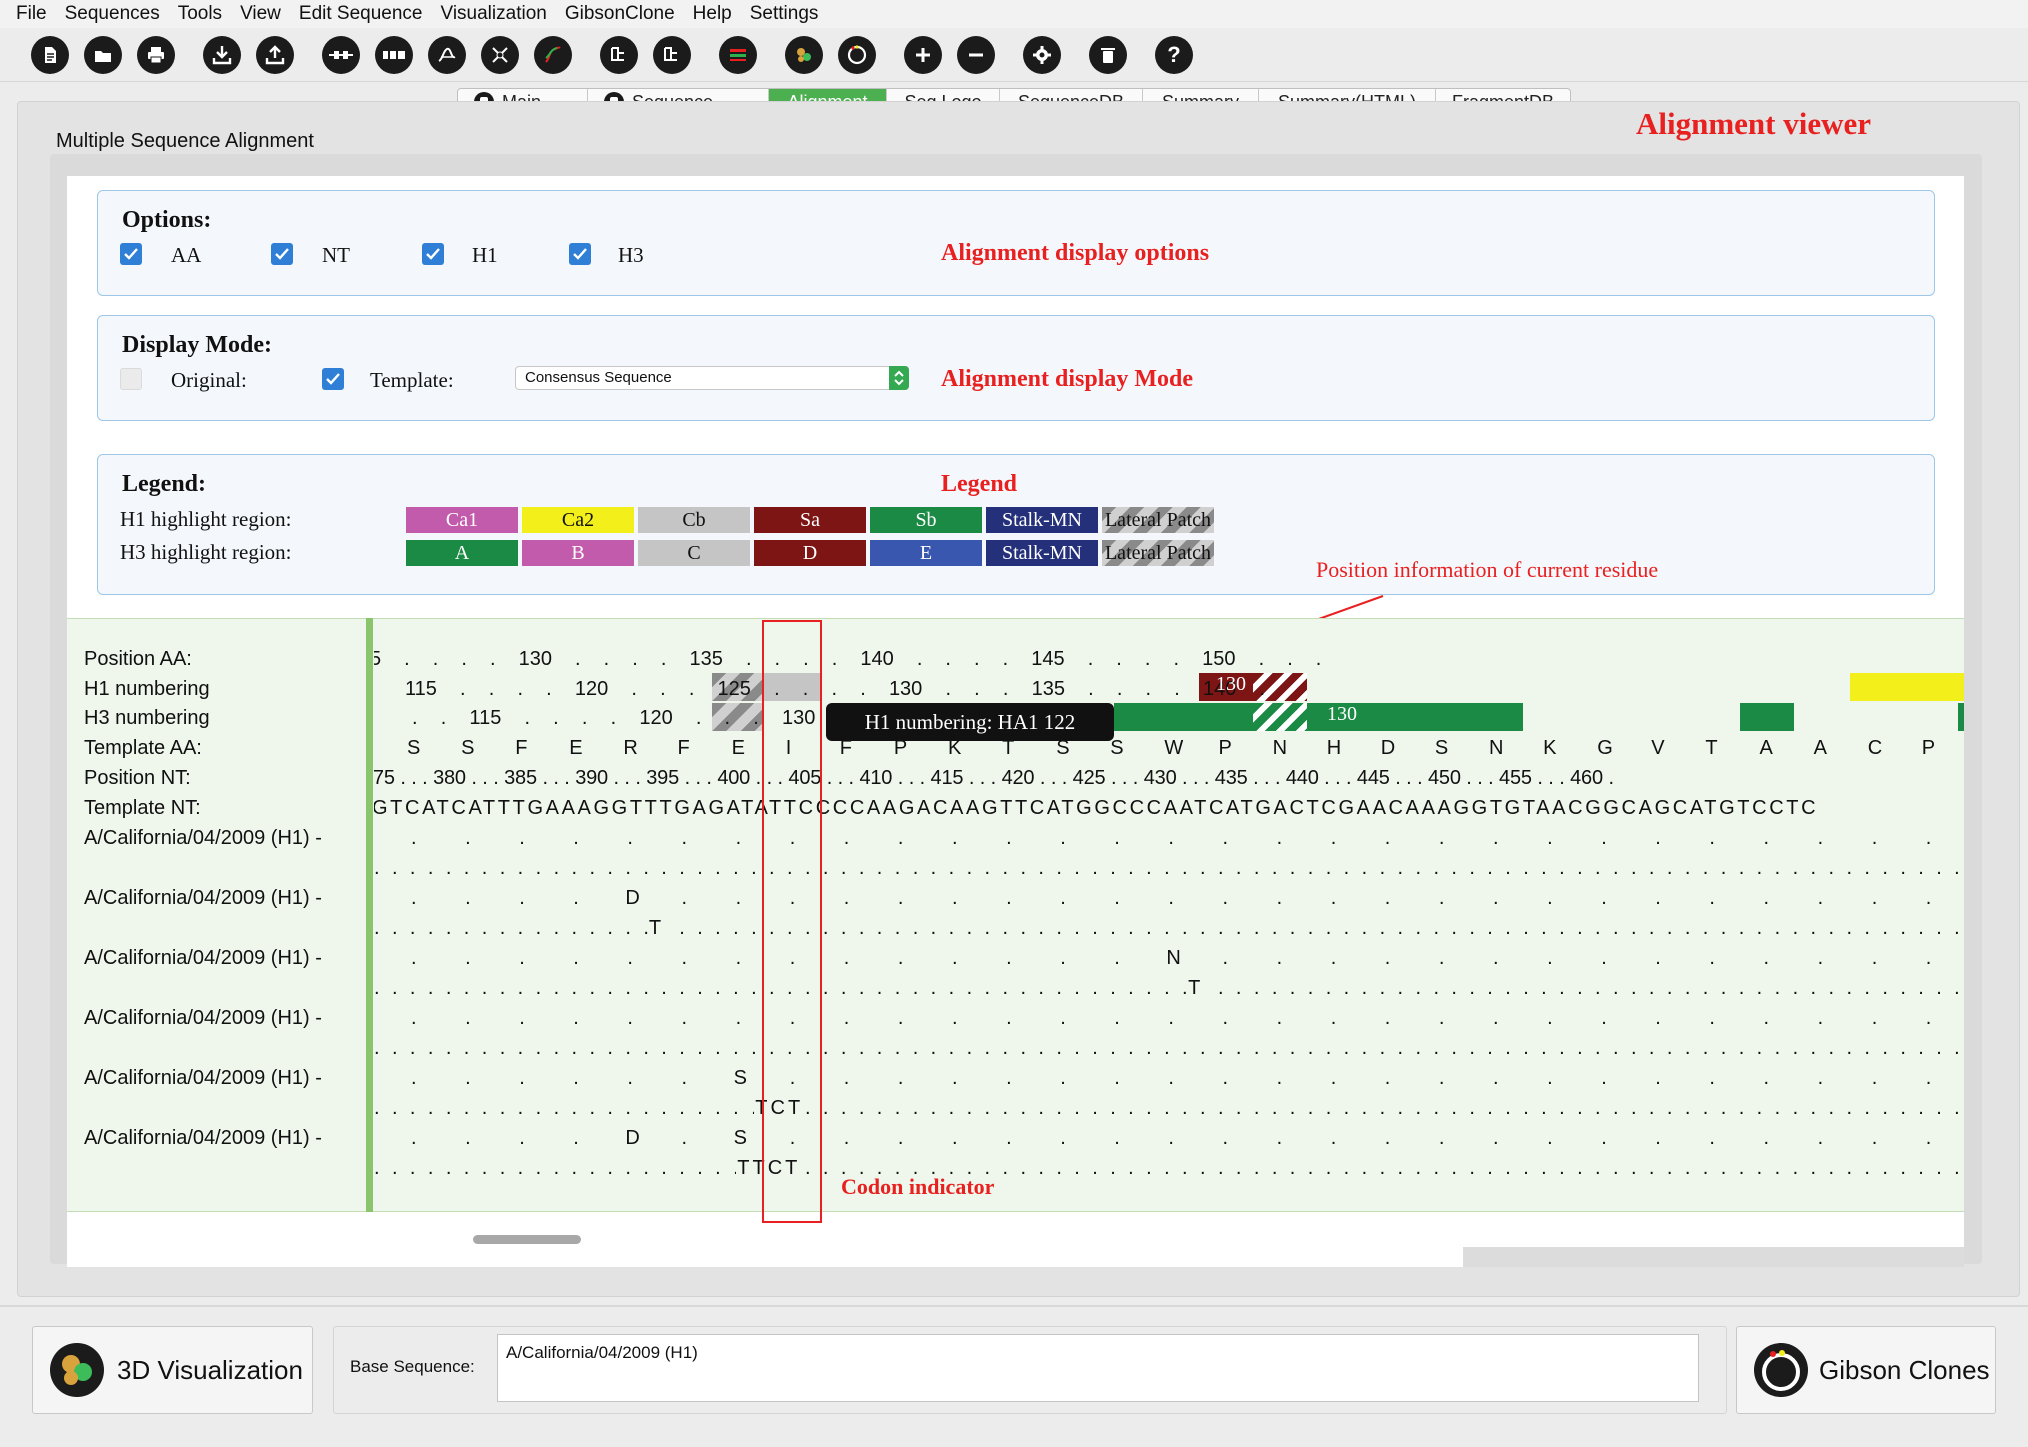 The image size is (2028, 1447). I want to click on protein-structure-icon, so click(804, 55).